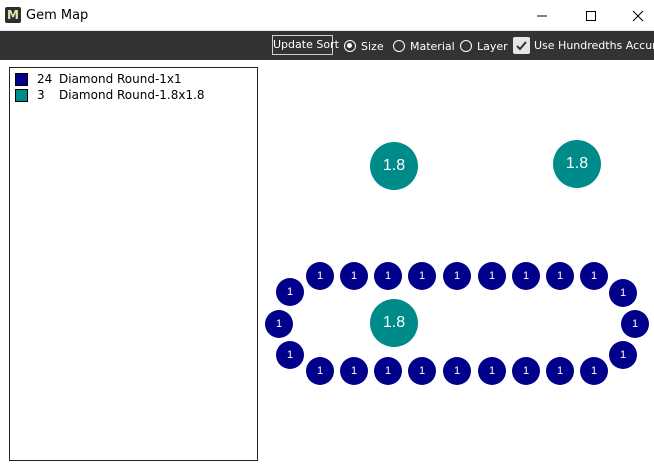 The height and width of the screenshot is (466, 654). I want to click on legend-item: 24 Diamond Round-1x1, so click(98, 79).